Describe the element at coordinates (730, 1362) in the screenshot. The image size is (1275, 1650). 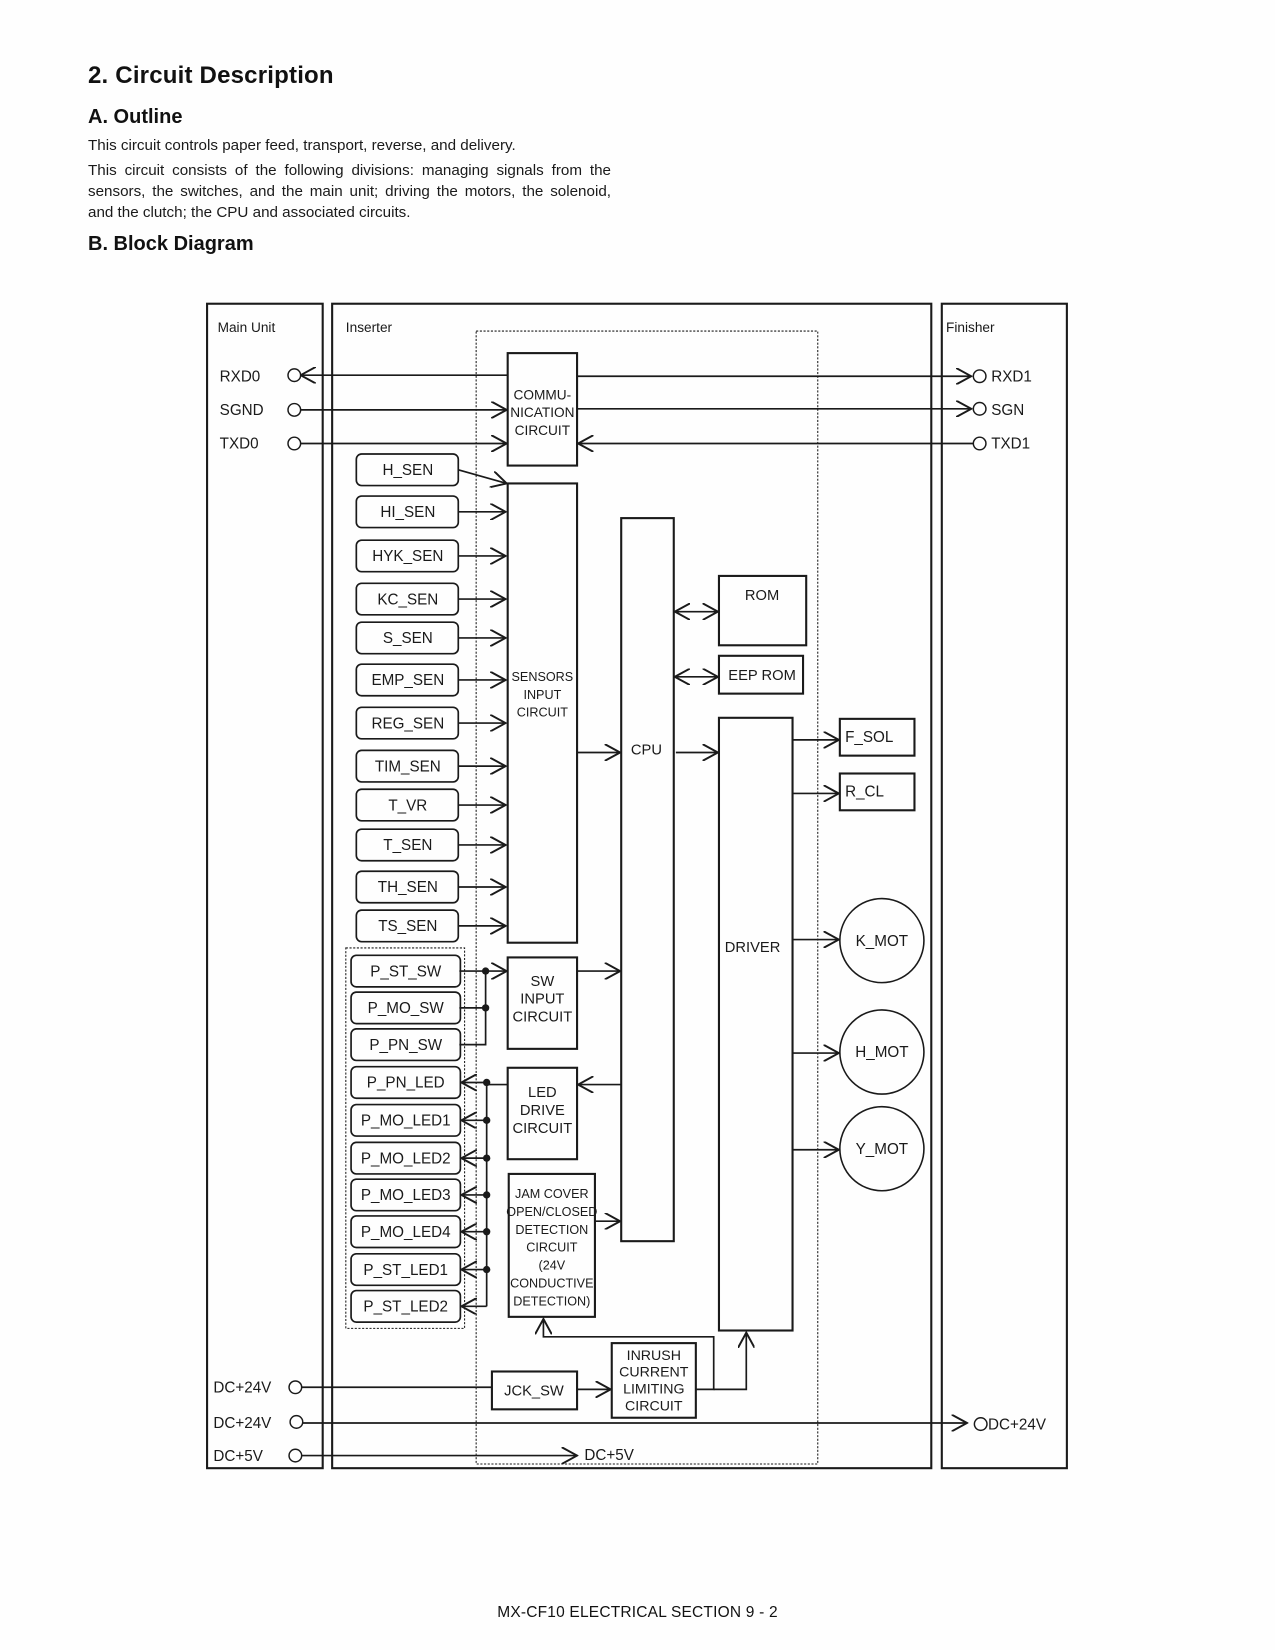
I see `wire-inrush-to-driver` at that location.